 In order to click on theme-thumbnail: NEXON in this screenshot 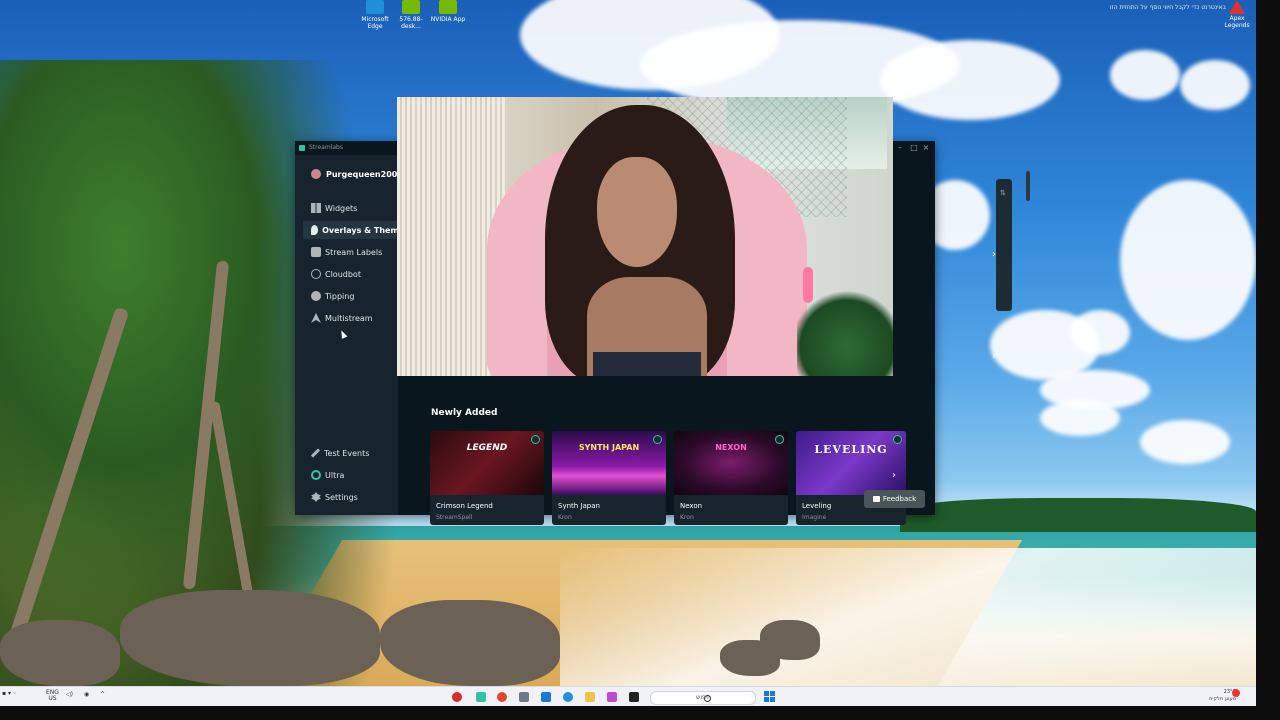, I will do `click(731, 463)`.